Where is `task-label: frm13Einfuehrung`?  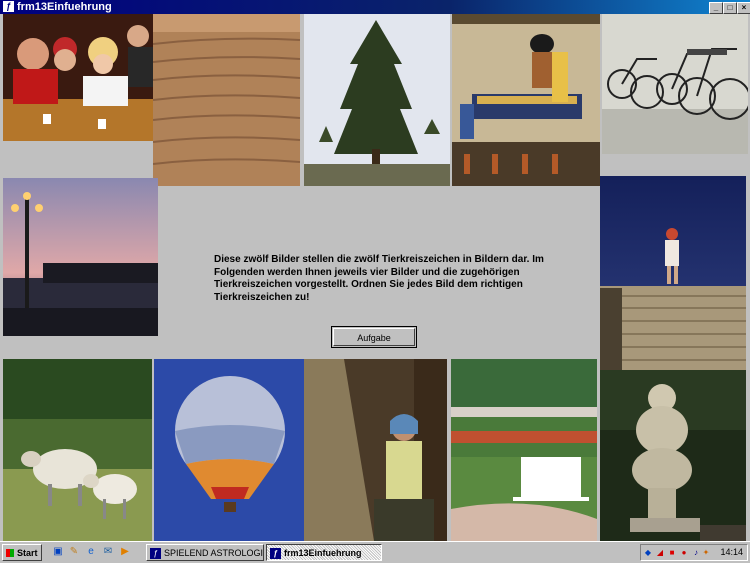 task-label: frm13Einfuehrung is located at coordinates (323, 553).